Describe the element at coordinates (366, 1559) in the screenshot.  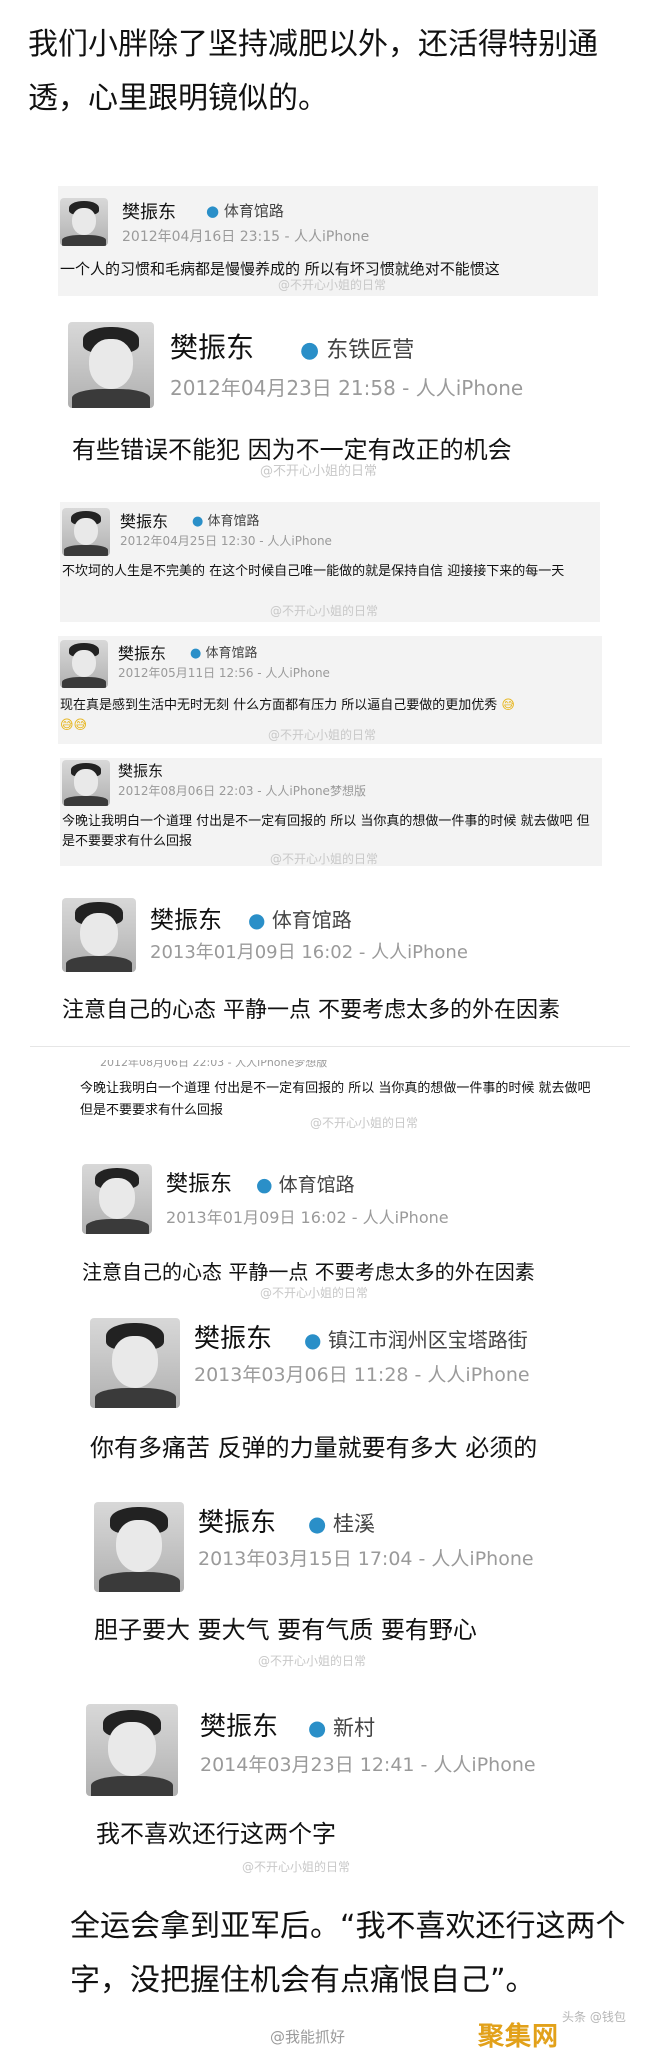
I see `post-meta: 2013年03月15日 17:04 - 人人iPhone` at that location.